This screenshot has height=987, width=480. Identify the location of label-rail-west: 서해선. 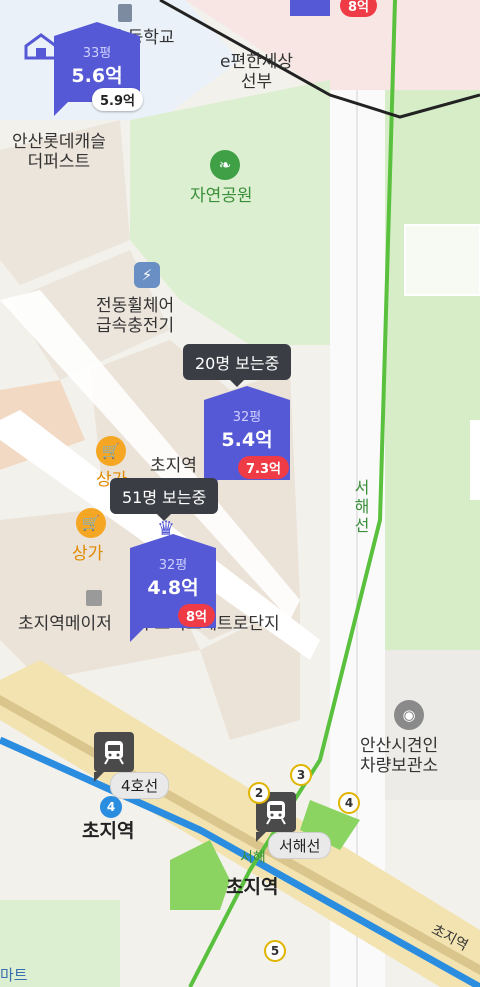
(362, 507).